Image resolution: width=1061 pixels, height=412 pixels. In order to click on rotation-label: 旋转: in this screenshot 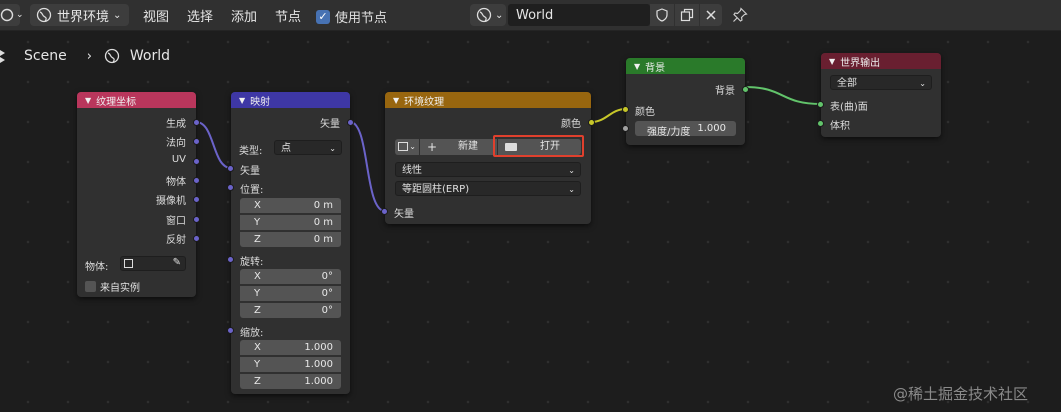, I will do `click(252, 262)`.